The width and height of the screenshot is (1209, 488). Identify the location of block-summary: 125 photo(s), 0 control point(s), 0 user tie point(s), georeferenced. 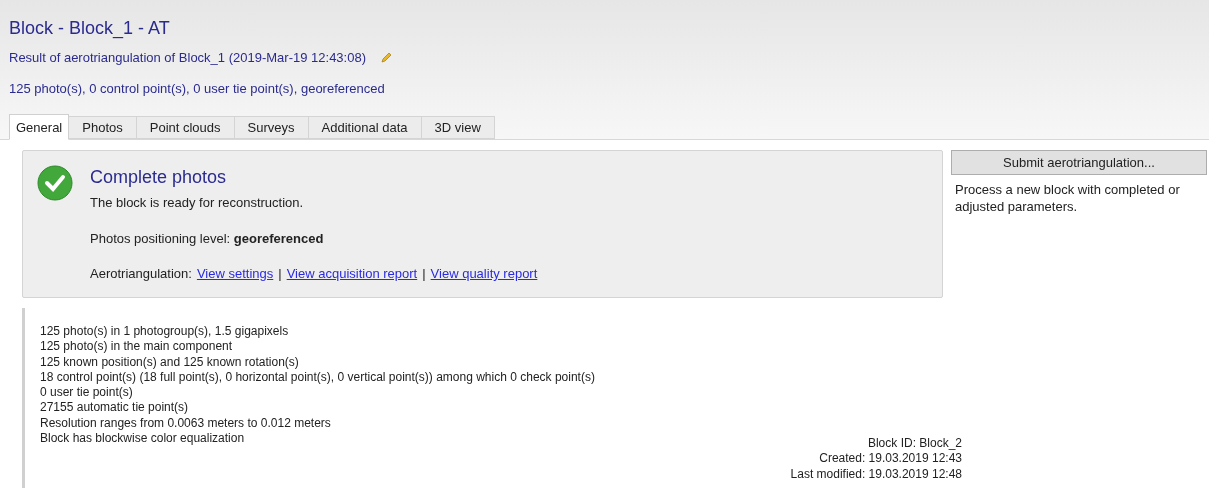
(197, 88).